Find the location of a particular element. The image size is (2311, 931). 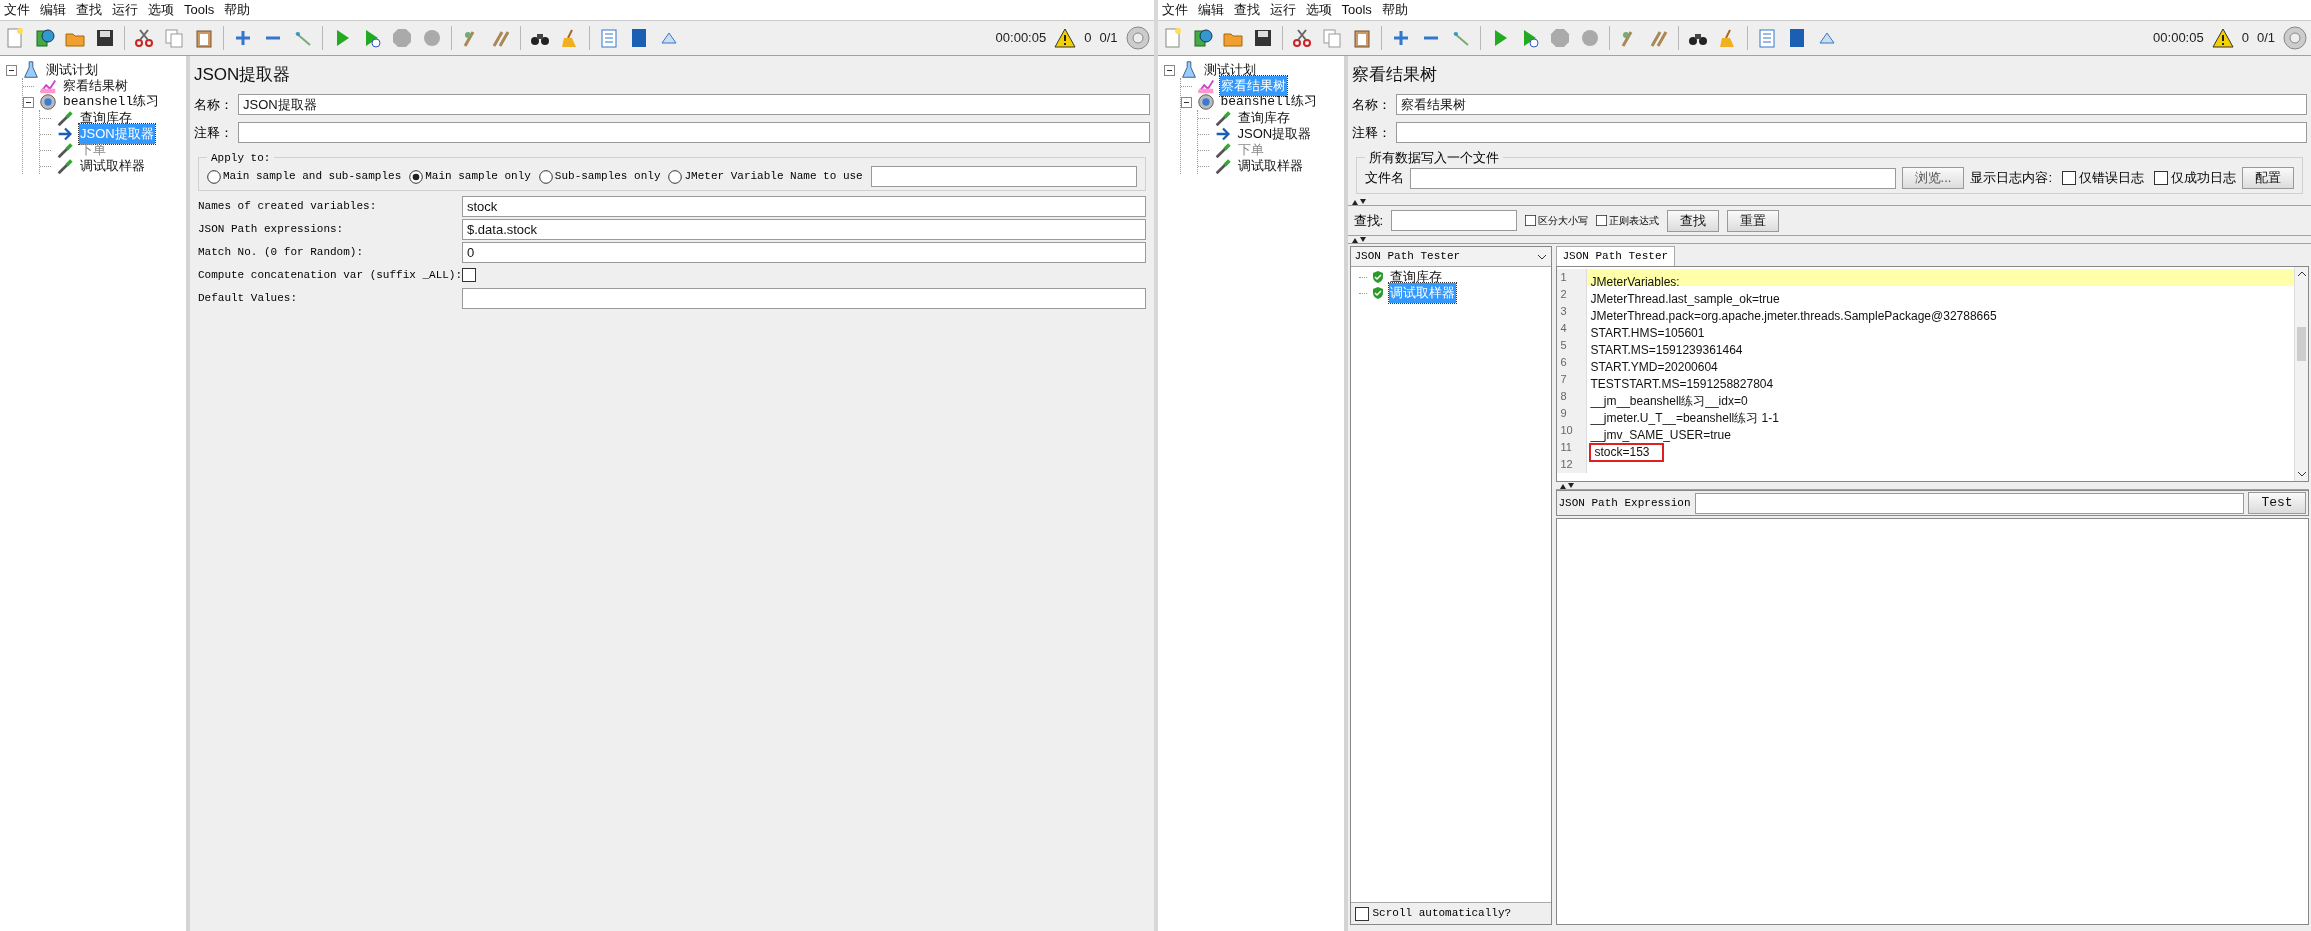

scroll-down-icon is located at coordinates (2302, 474).